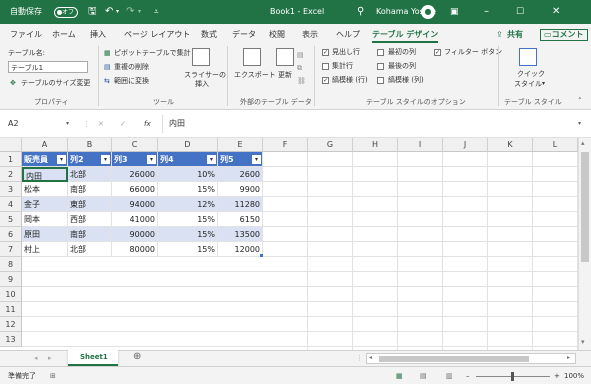 The height and width of the screenshot is (384, 591). I want to click on column-header-e: E, so click(240, 145).